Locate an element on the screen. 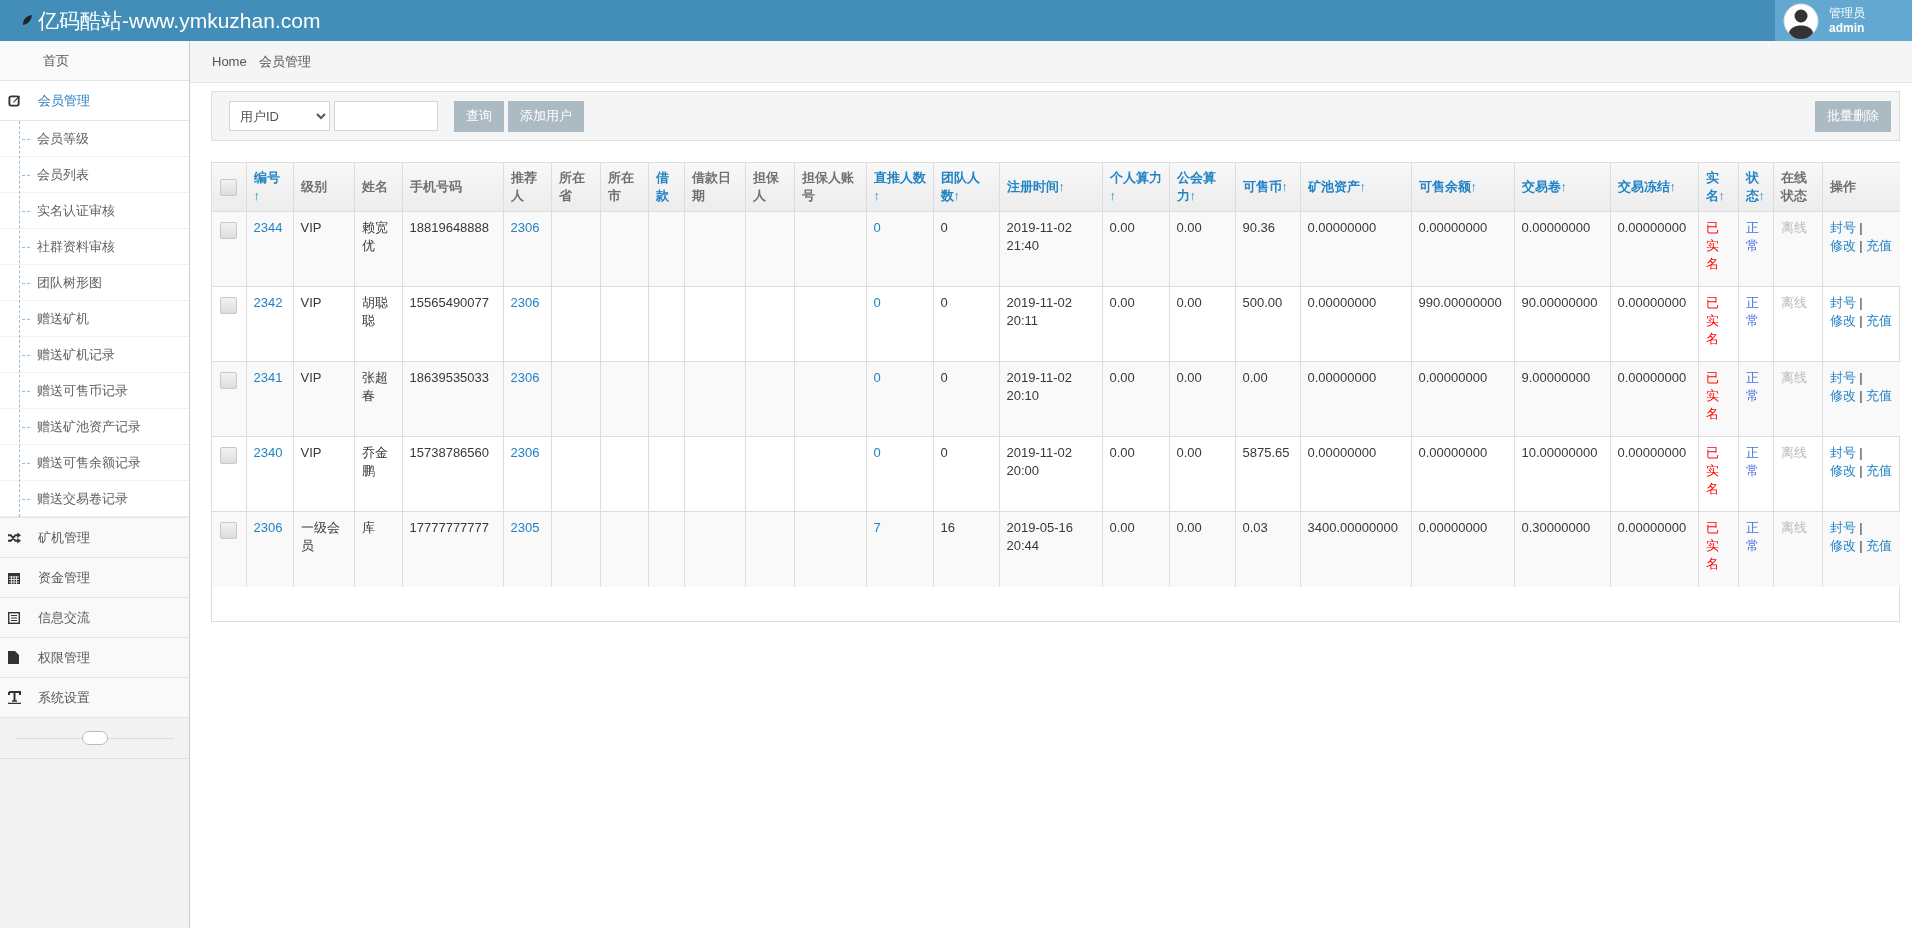 This screenshot has height=928, width=1912. filter-select: 用户ID is located at coordinates (279, 116).